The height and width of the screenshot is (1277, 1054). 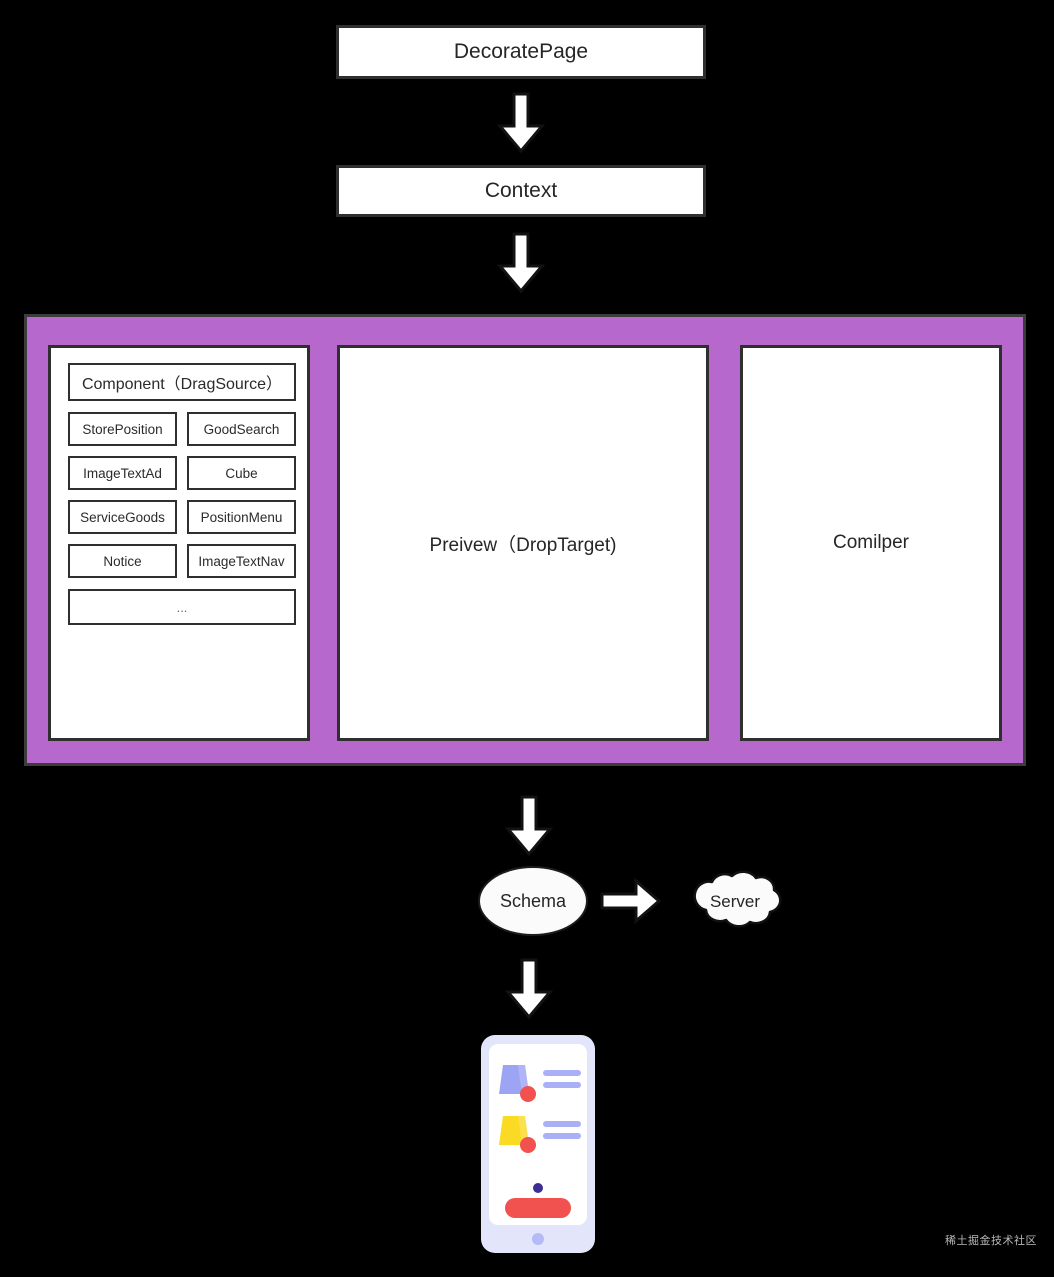 I want to click on component-chip-position-menu: PositionMenu, so click(x=241, y=517).